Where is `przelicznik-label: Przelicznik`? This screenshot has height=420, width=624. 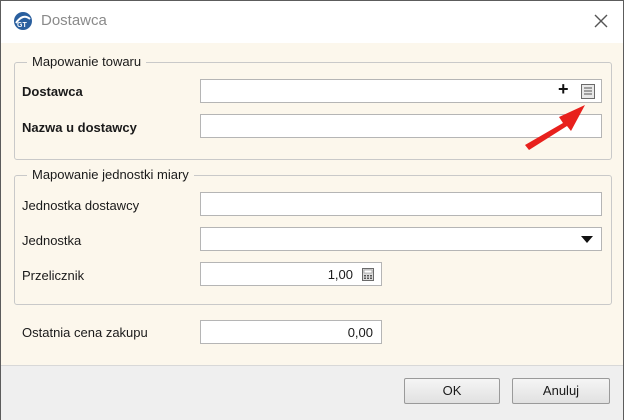
przelicznik-label: Przelicznik is located at coordinates (53, 275).